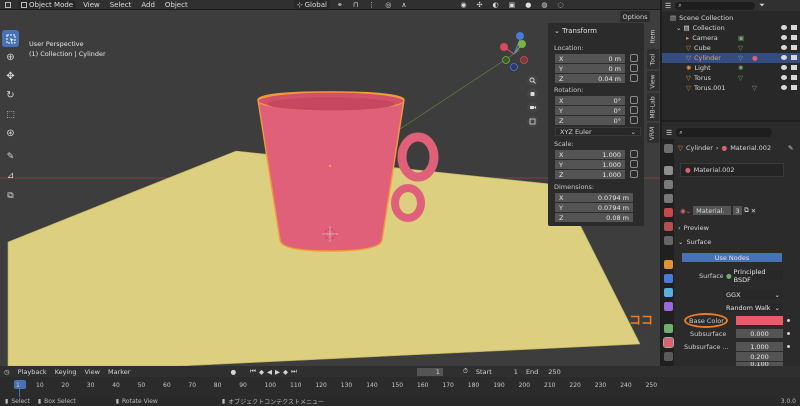 This screenshot has width=800, height=406. I want to click on shading-material-button: ◍, so click(544, 4).